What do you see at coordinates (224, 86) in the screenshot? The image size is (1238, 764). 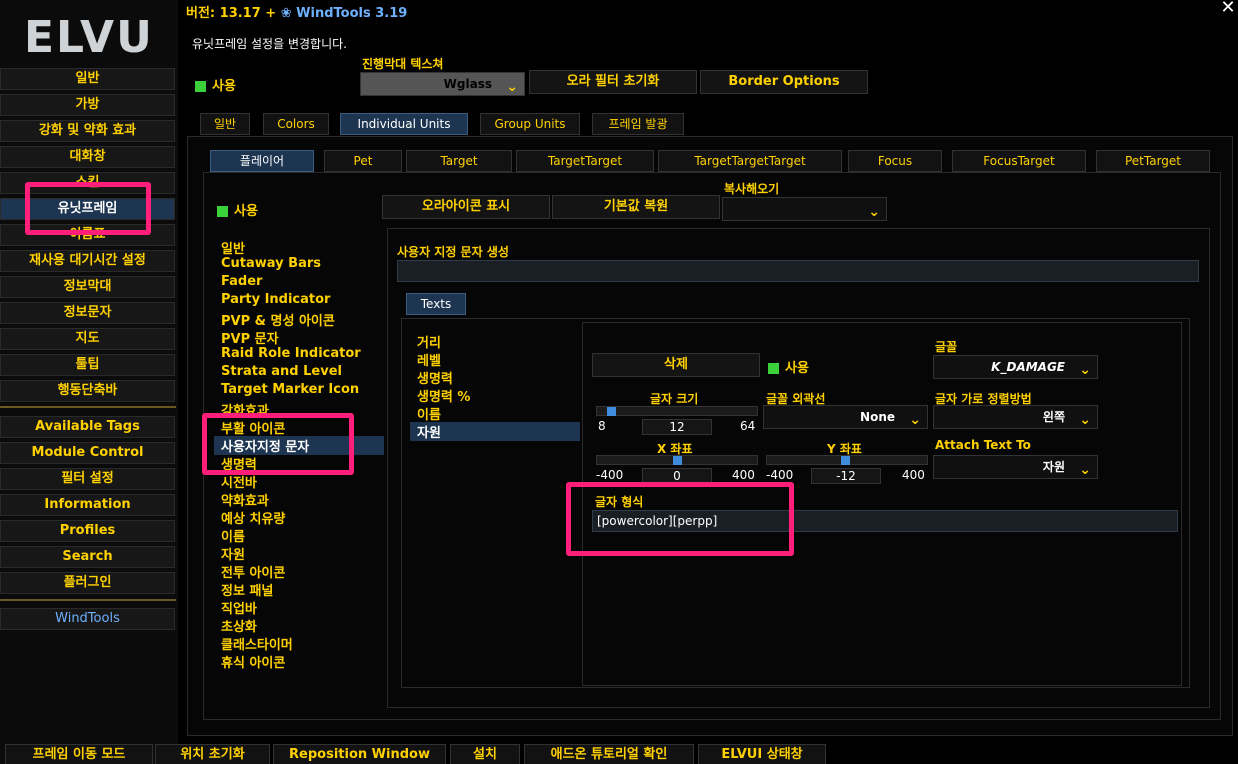 I see `enable-label: 사용` at bounding box center [224, 86].